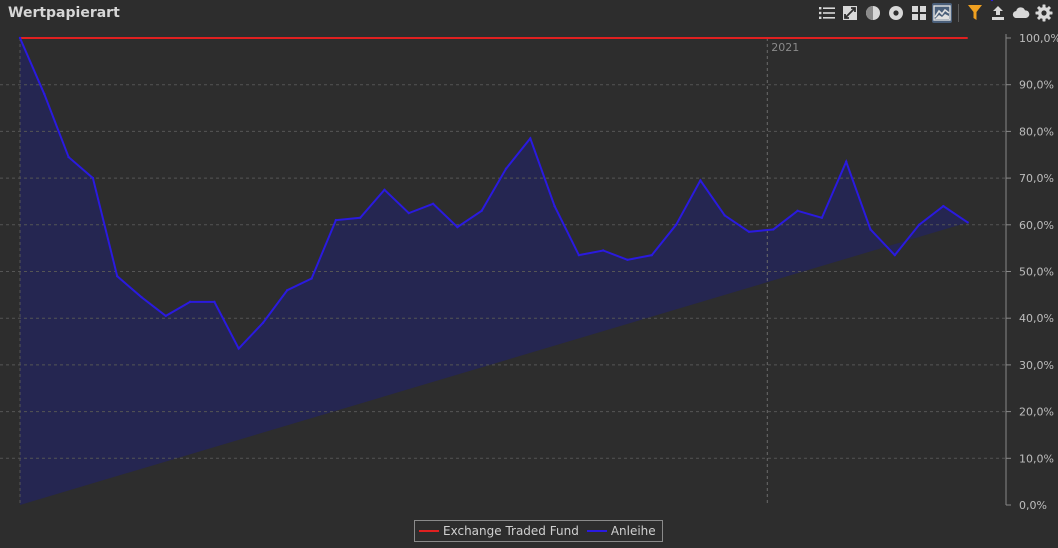 This screenshot has width=1058, height=548. Describe the element at coordinates (1036, 458) in the screenshot. I see `y-tick-label: 10,0%` at that location.